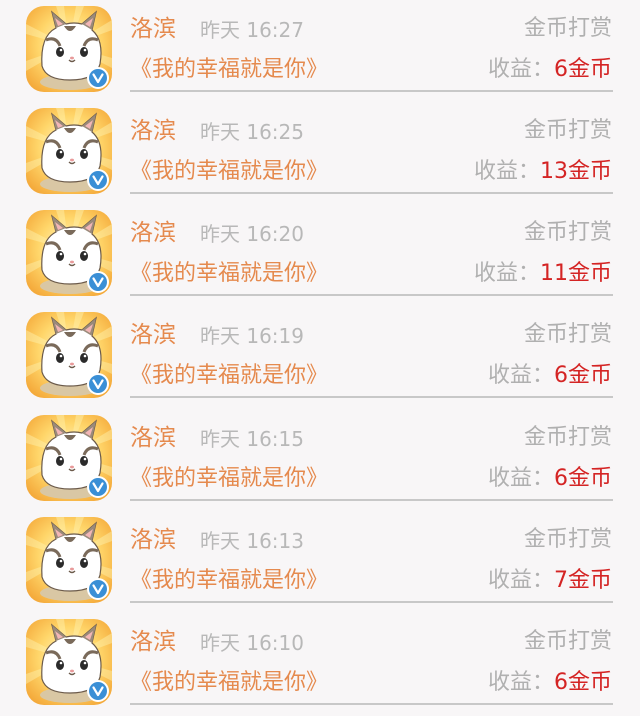 The image size is (640, 716). I want to click on timestamp: 昨天 16:13, so click(252, 541).